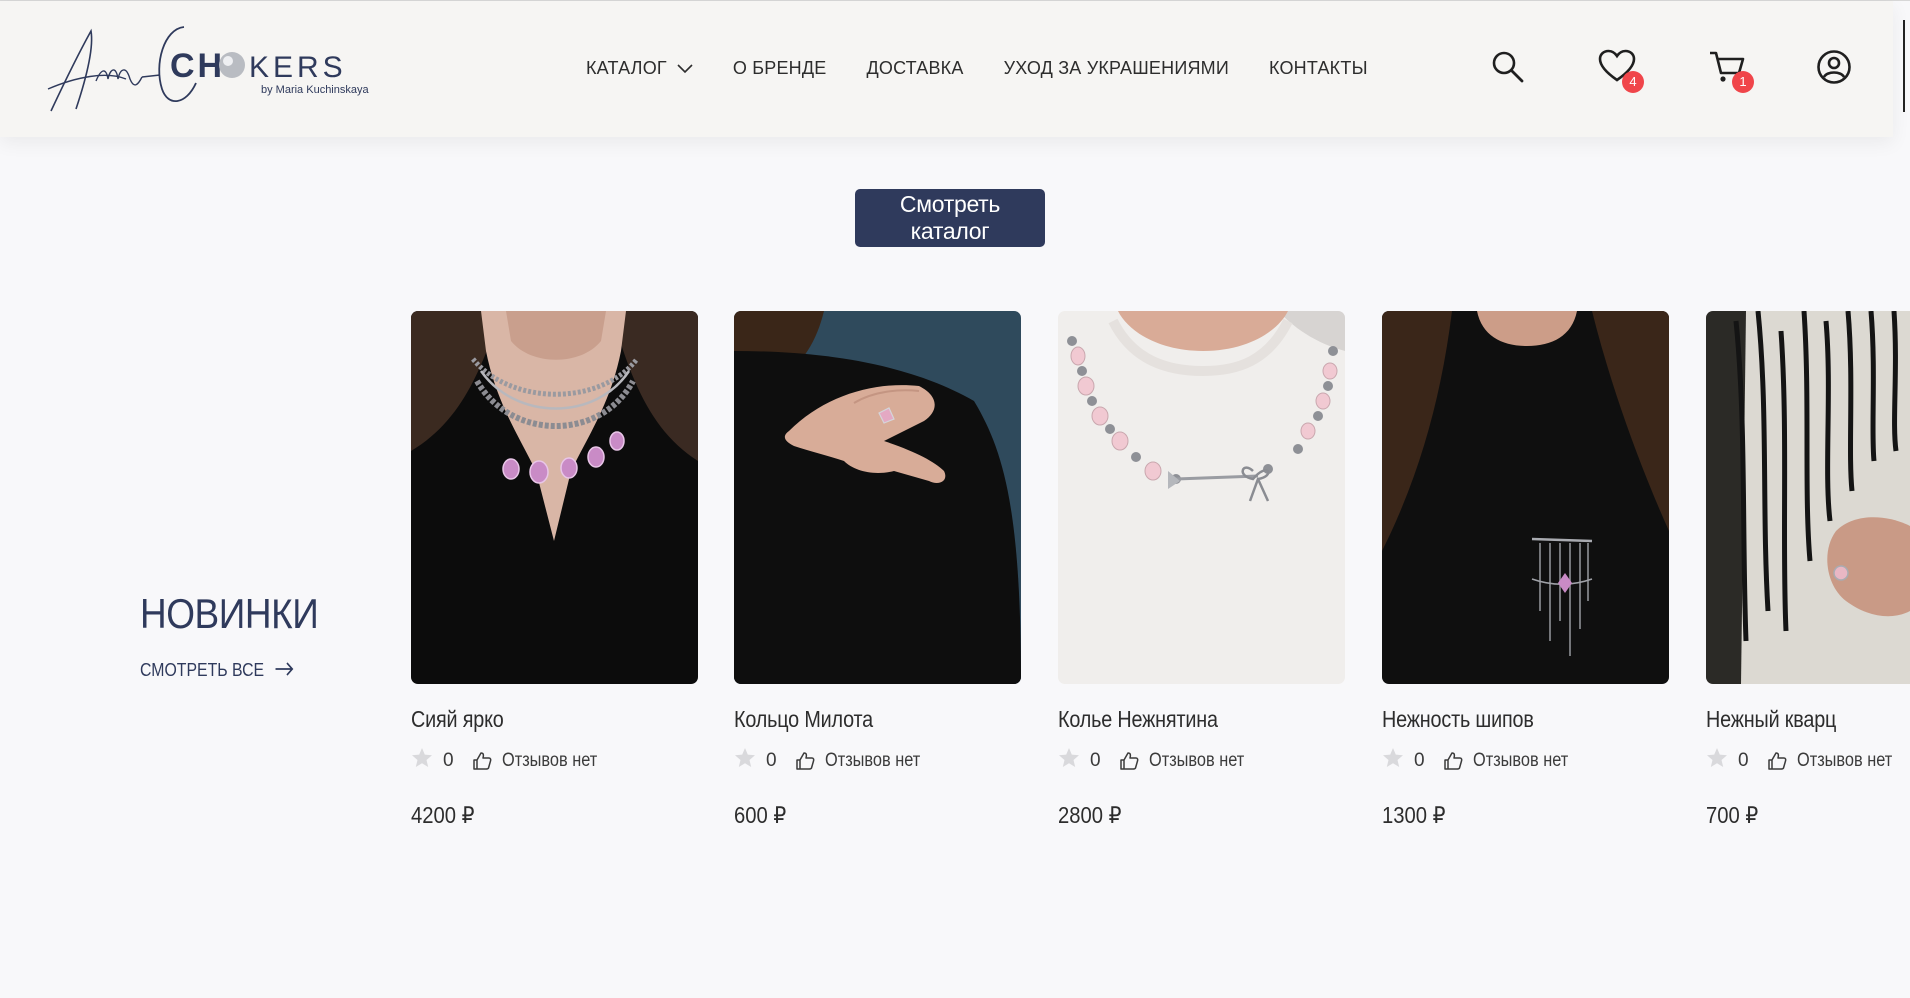 The height and width of the screenshot is (998, 1910). What do you see at coordinates (1633, 82) in the screenshot?
I see `wishlist-count-badge: 4` at bounding box center [1633, 82].